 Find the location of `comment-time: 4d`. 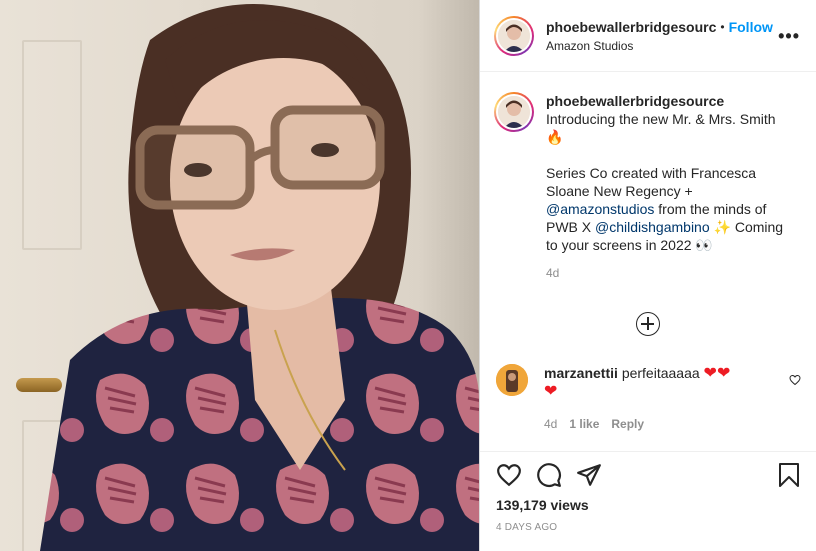

comment-time: 4d is located at coordinates (550, 424).